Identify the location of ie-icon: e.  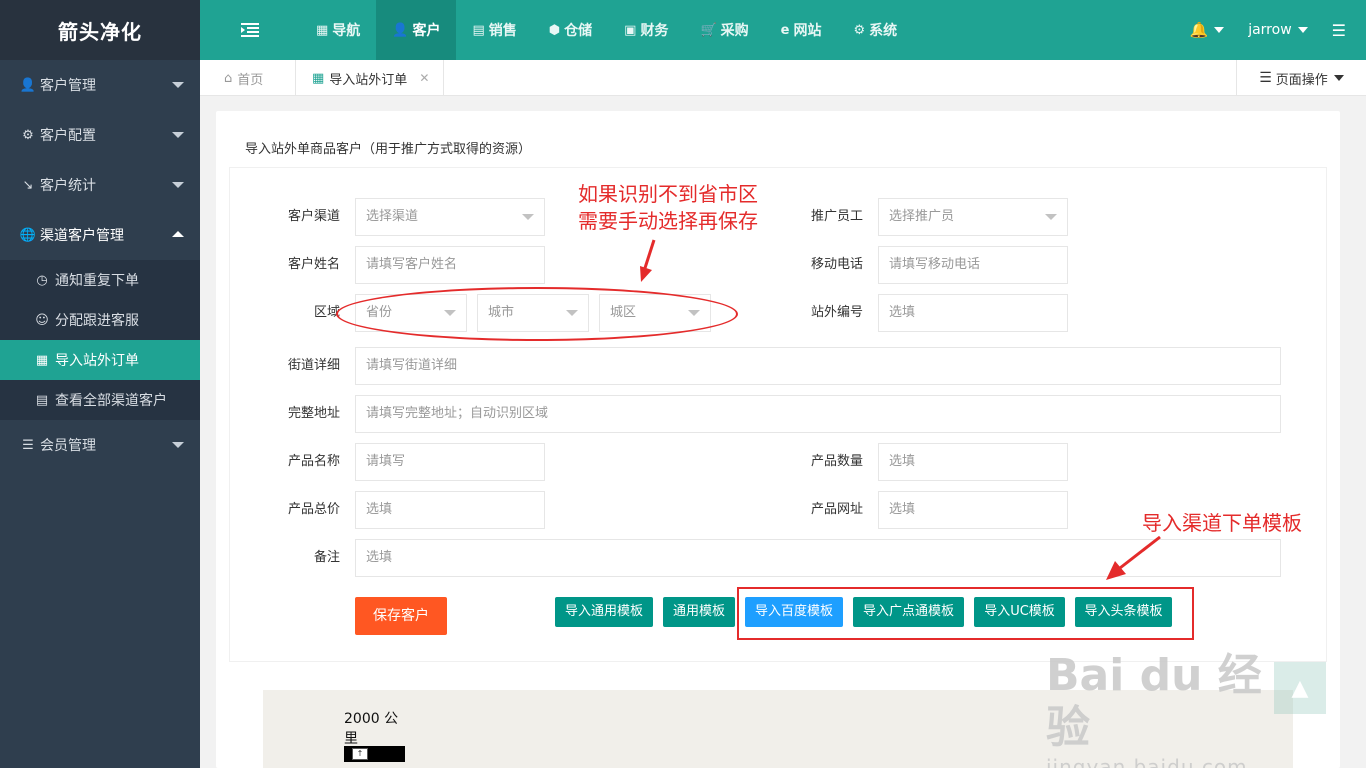
(785, 30).